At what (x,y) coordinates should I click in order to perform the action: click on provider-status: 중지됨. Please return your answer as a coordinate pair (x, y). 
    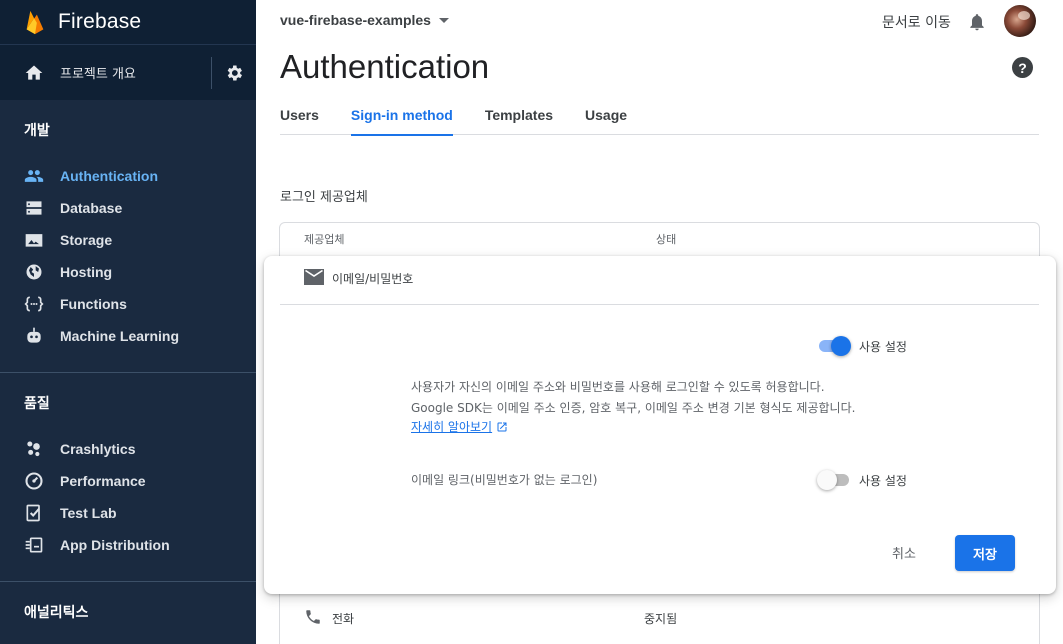
    Looking at the image, I should click on (661, 619).